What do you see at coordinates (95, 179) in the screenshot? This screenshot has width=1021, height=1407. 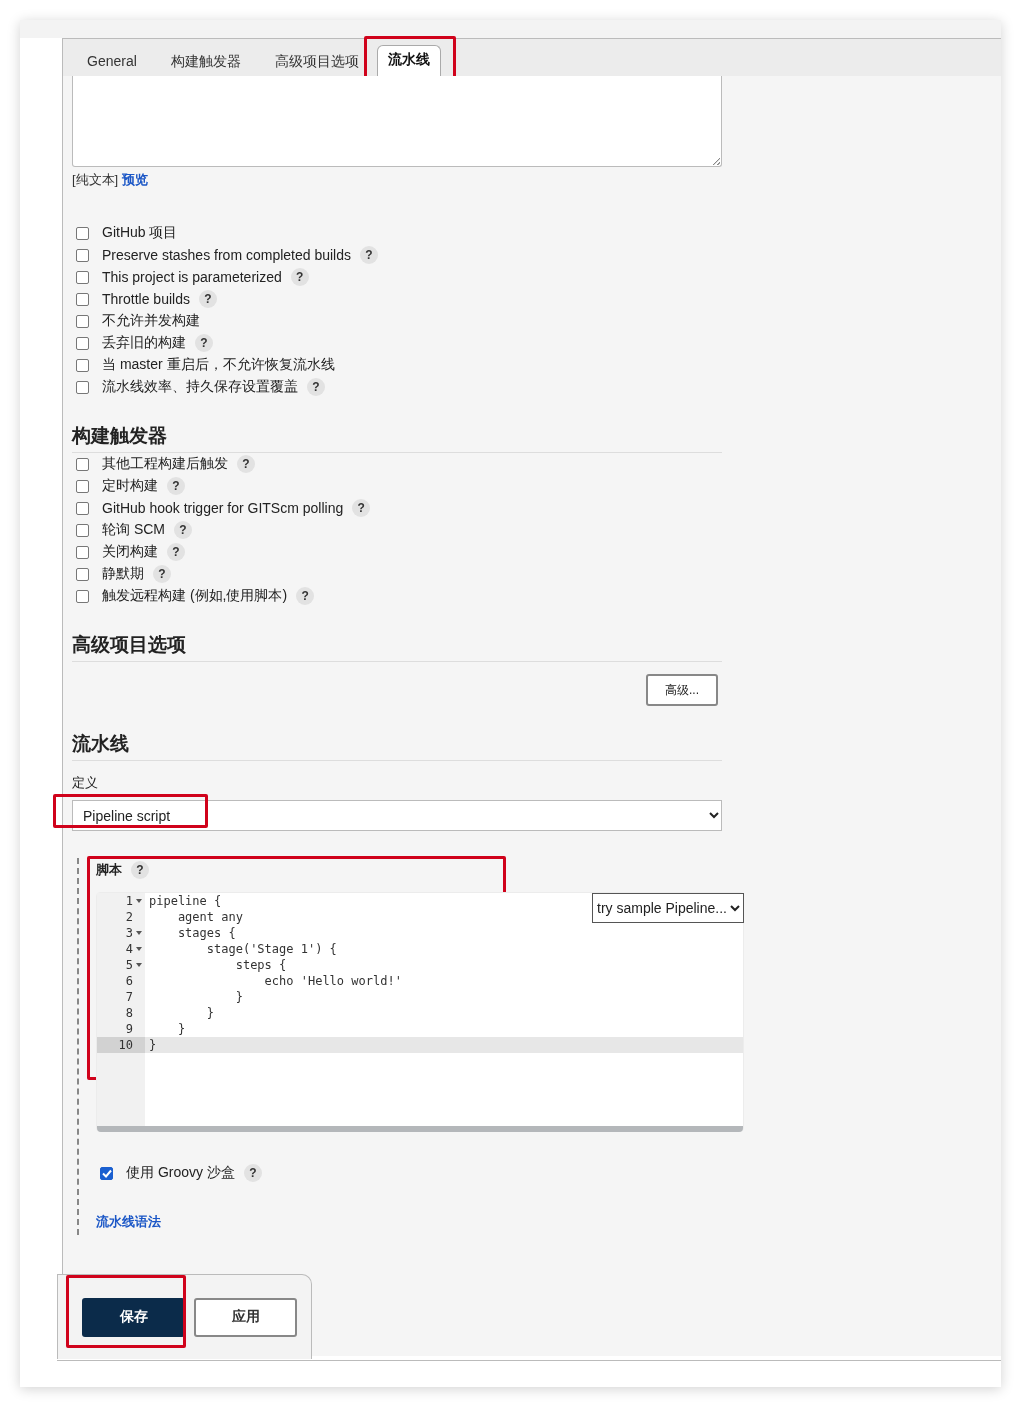 I see `format-label: [纯文本]` at bounding box center [95, 179].